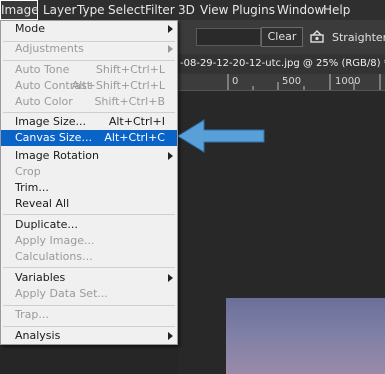 Image resolution: width=385 pixels, height=374 pixels. I want to click on document-image, so click(305, 336).